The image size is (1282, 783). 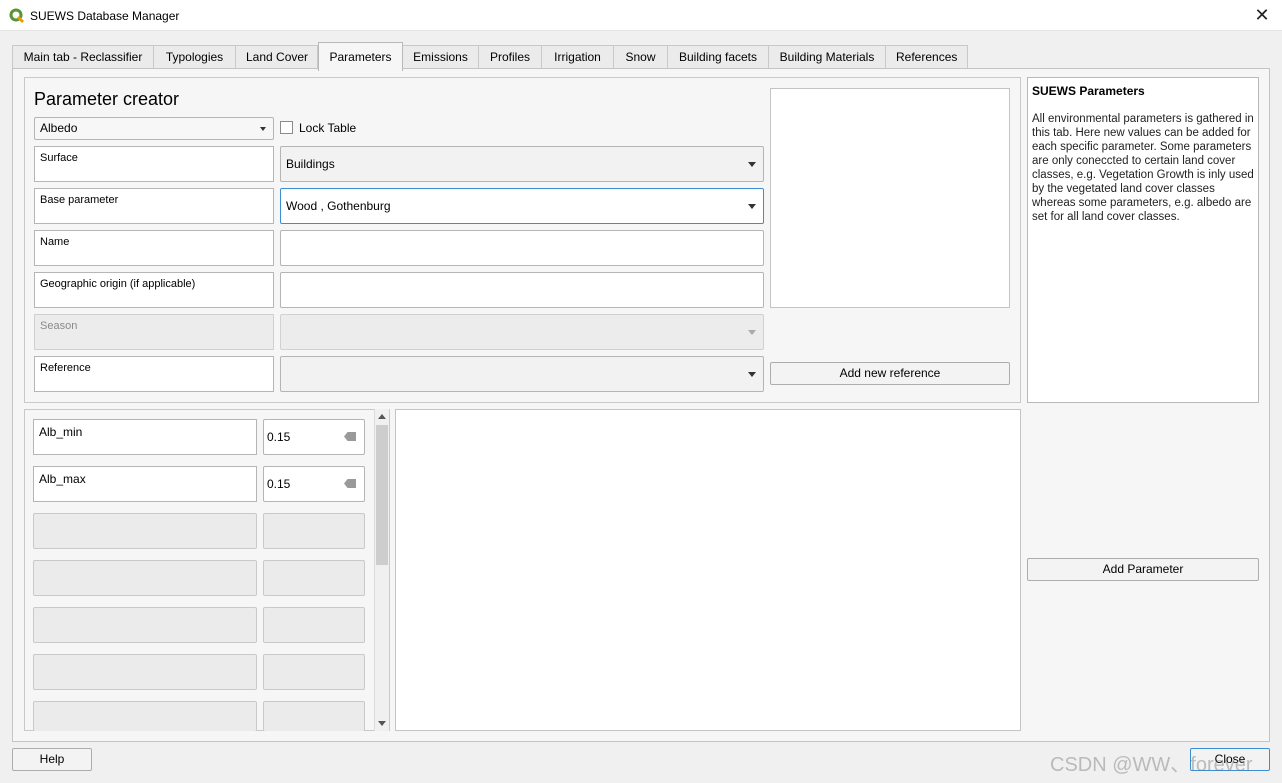 I want to click on season-select, so click(x=522, y=332).